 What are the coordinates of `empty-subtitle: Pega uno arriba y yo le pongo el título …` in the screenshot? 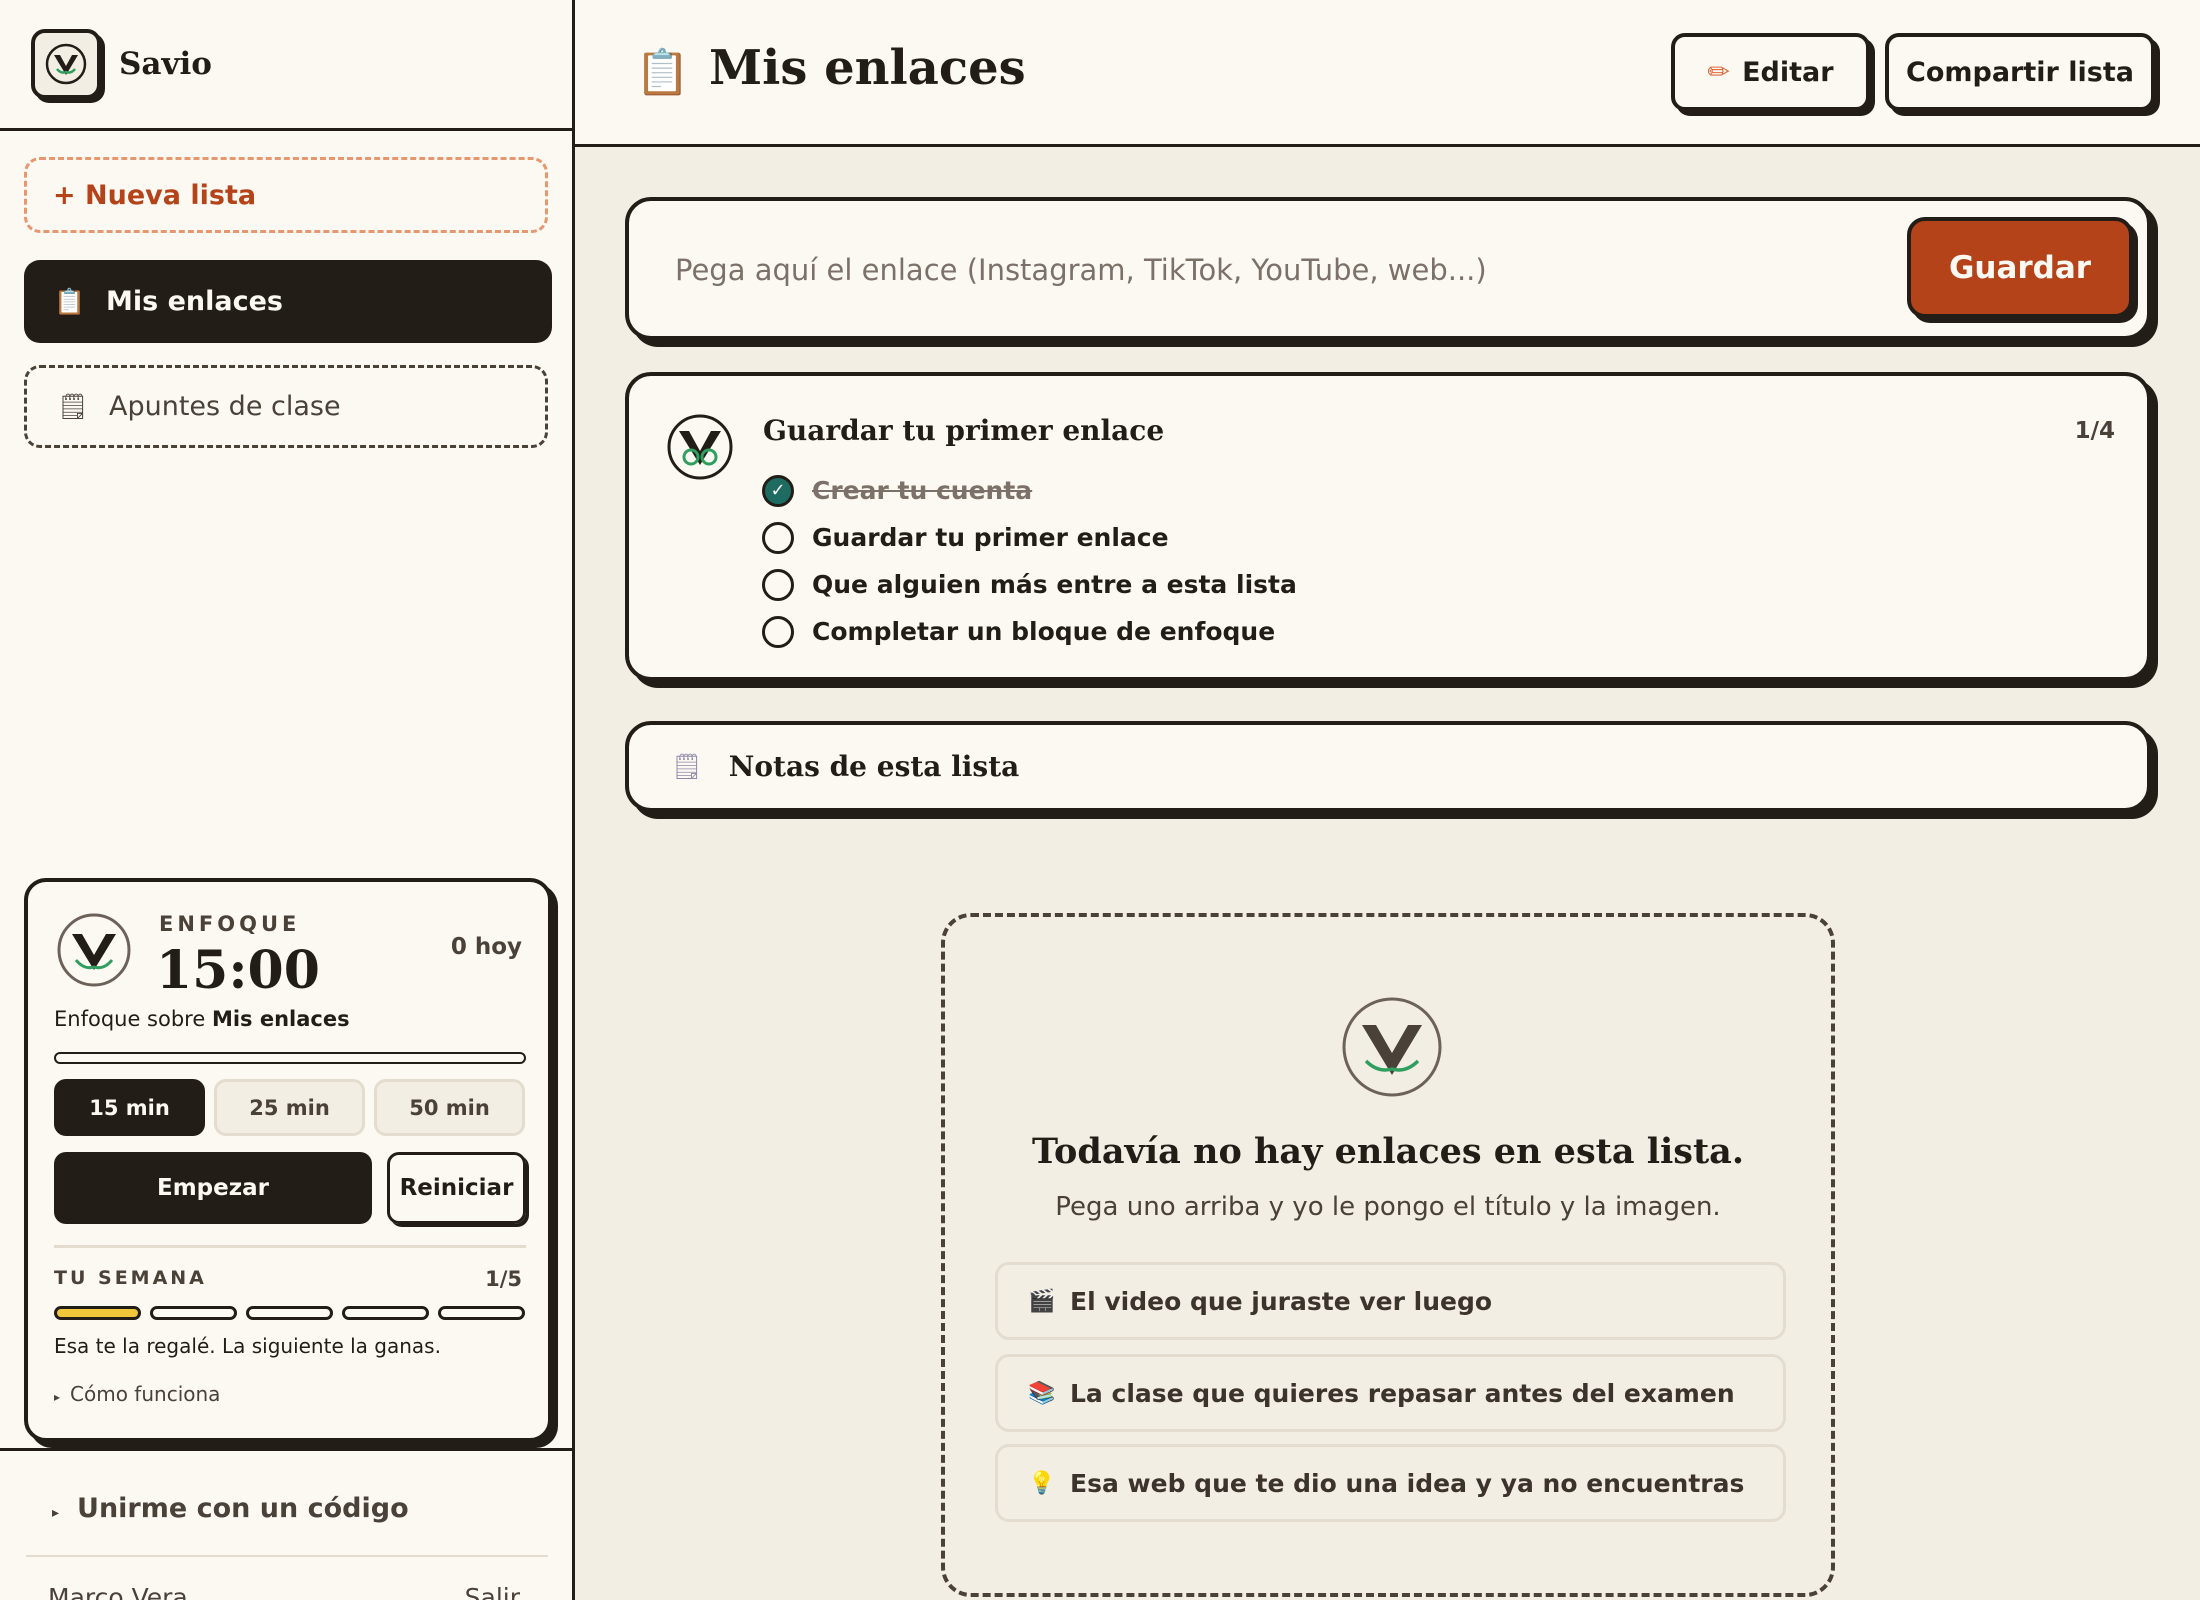 It's located at (1388, 1207).